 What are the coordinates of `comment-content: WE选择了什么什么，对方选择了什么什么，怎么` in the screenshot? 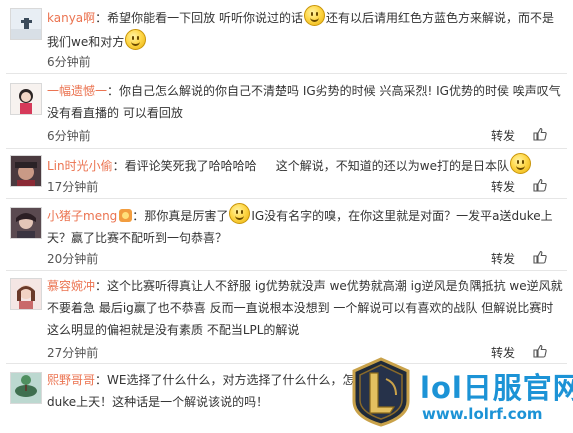 It's located at (237, 380).